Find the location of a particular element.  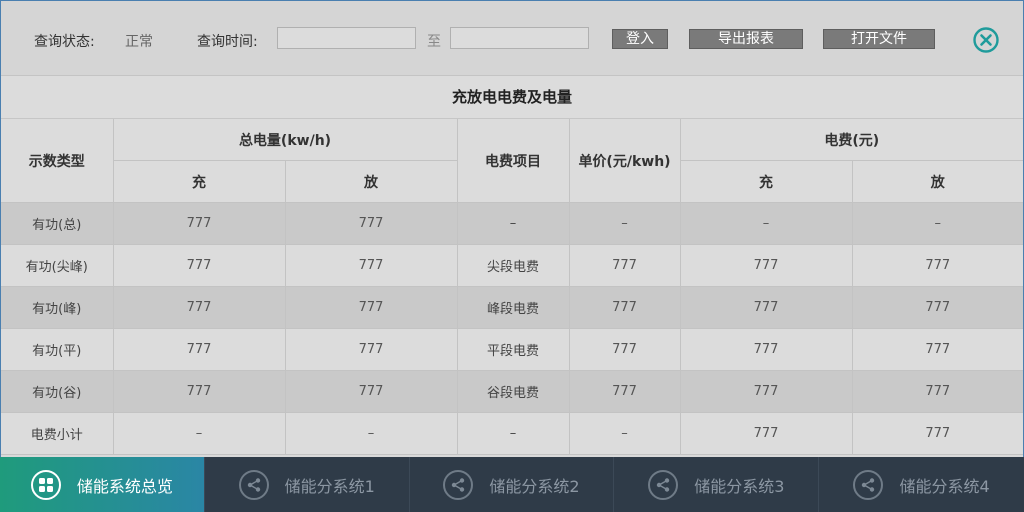

table-row: 有功(平) 777 777 平段电费 777 777 777 is located at coordinates (512, 349).